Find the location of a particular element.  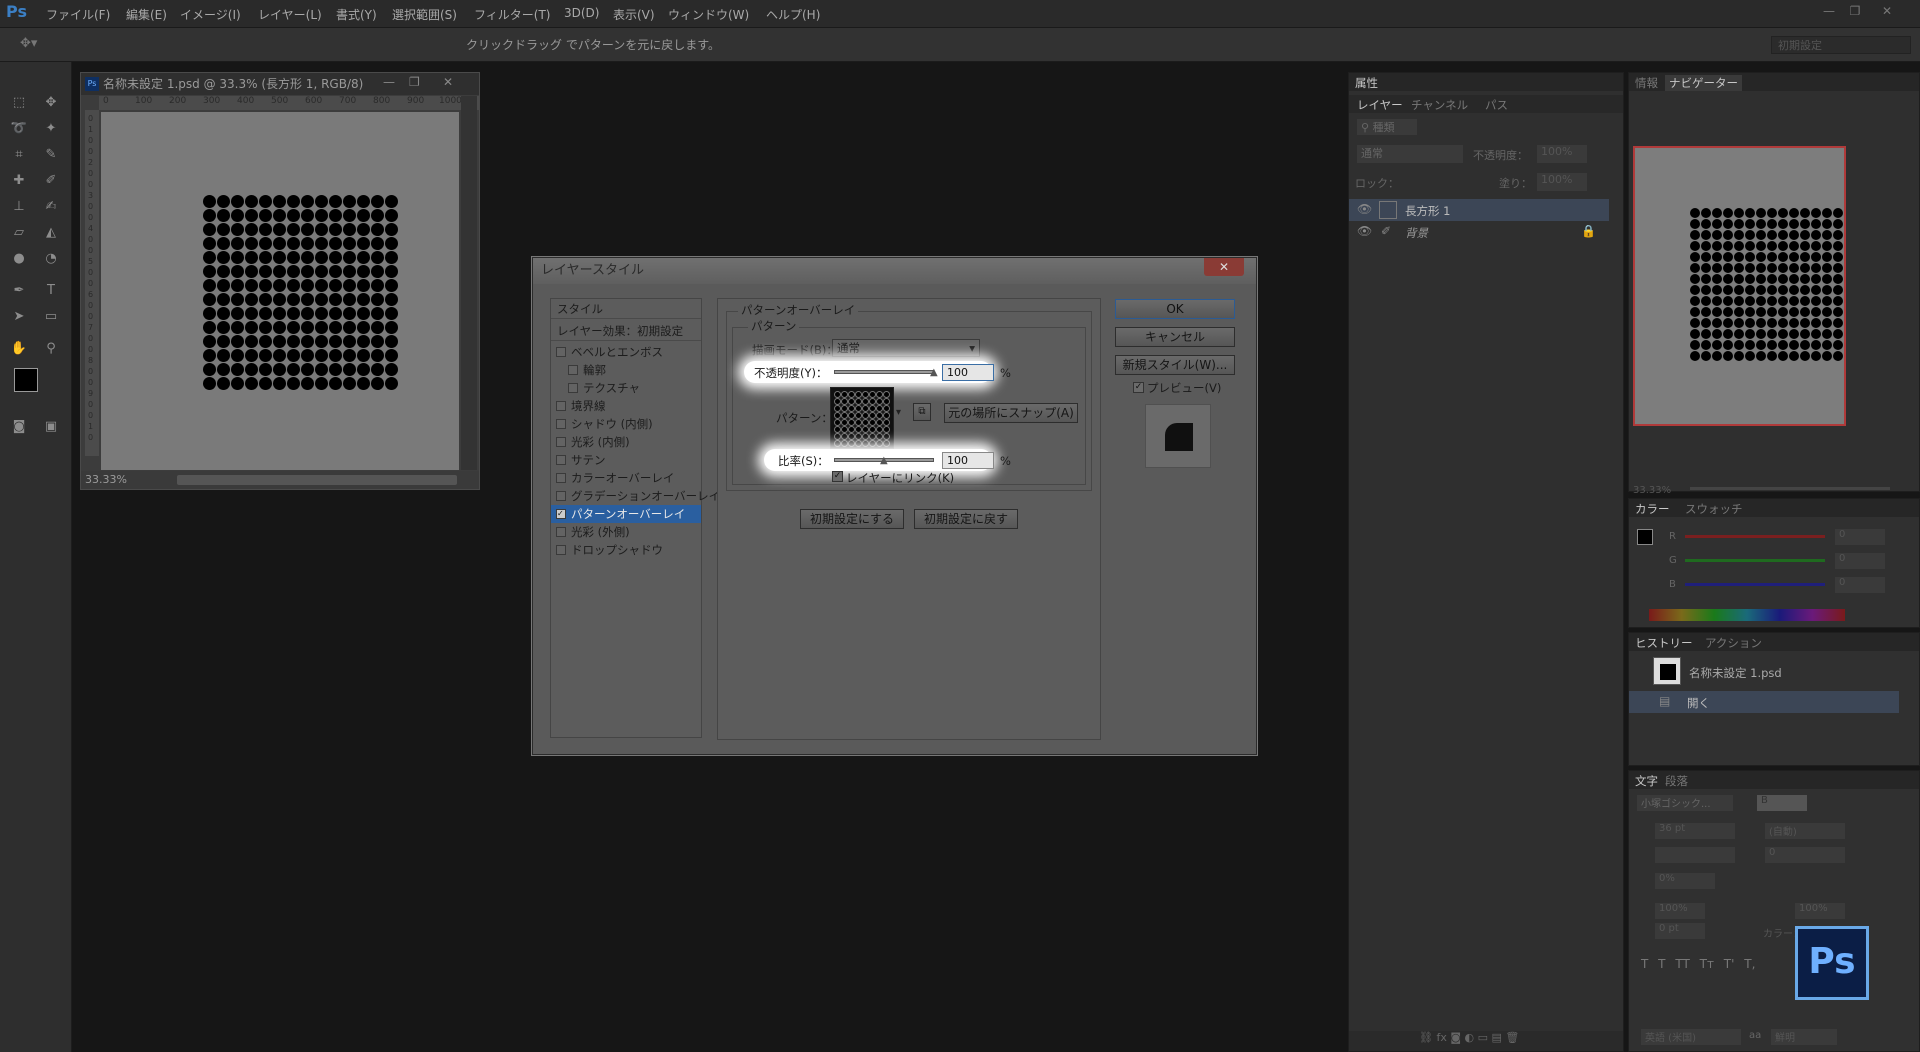

layer-name: 長方形 1 is located at coordinates (1427, 211).